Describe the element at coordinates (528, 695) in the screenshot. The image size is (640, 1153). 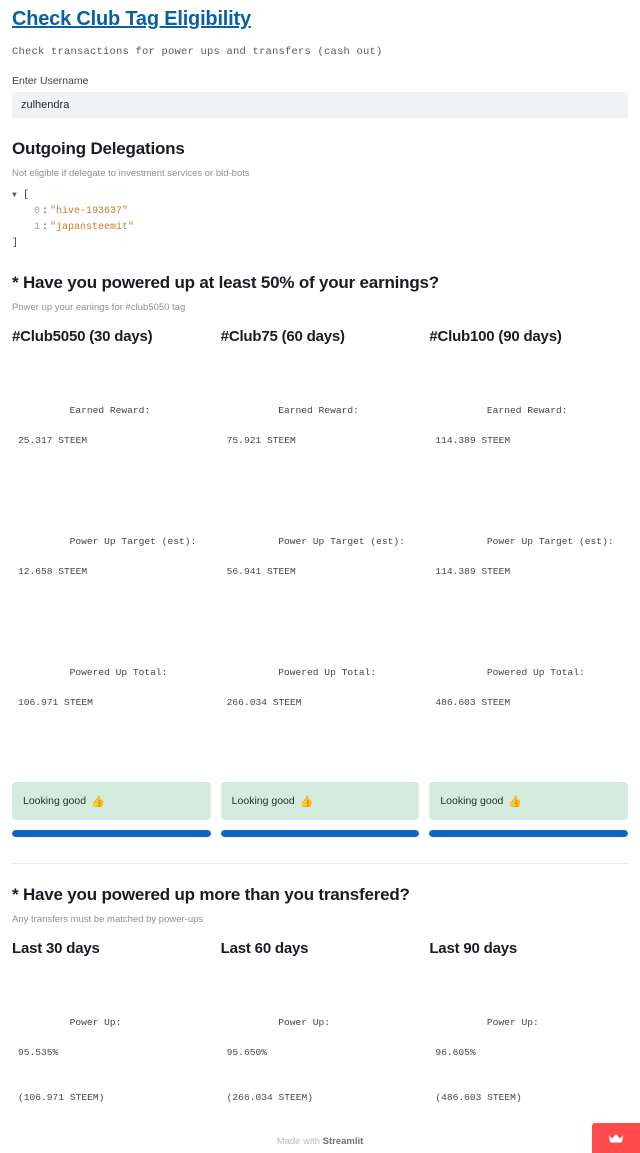
I see `metric-powered-up-total: Powered Up Total: 486.603 STEEM` at that location.